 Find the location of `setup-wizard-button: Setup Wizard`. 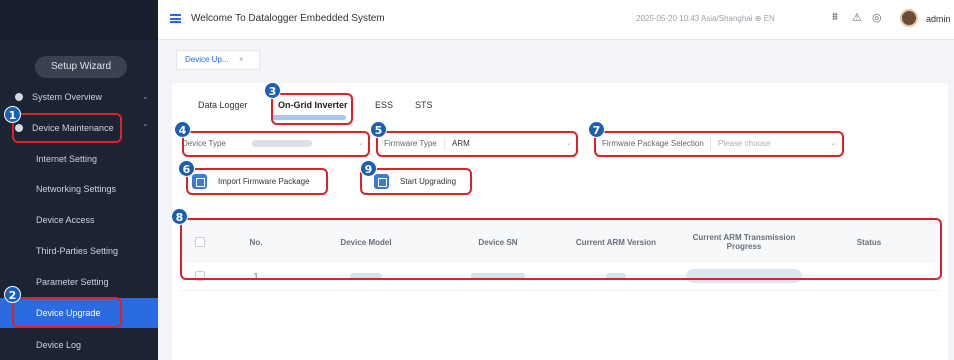

setup-wizard-button: Setup Wizard is located at coordinates (81, 67).